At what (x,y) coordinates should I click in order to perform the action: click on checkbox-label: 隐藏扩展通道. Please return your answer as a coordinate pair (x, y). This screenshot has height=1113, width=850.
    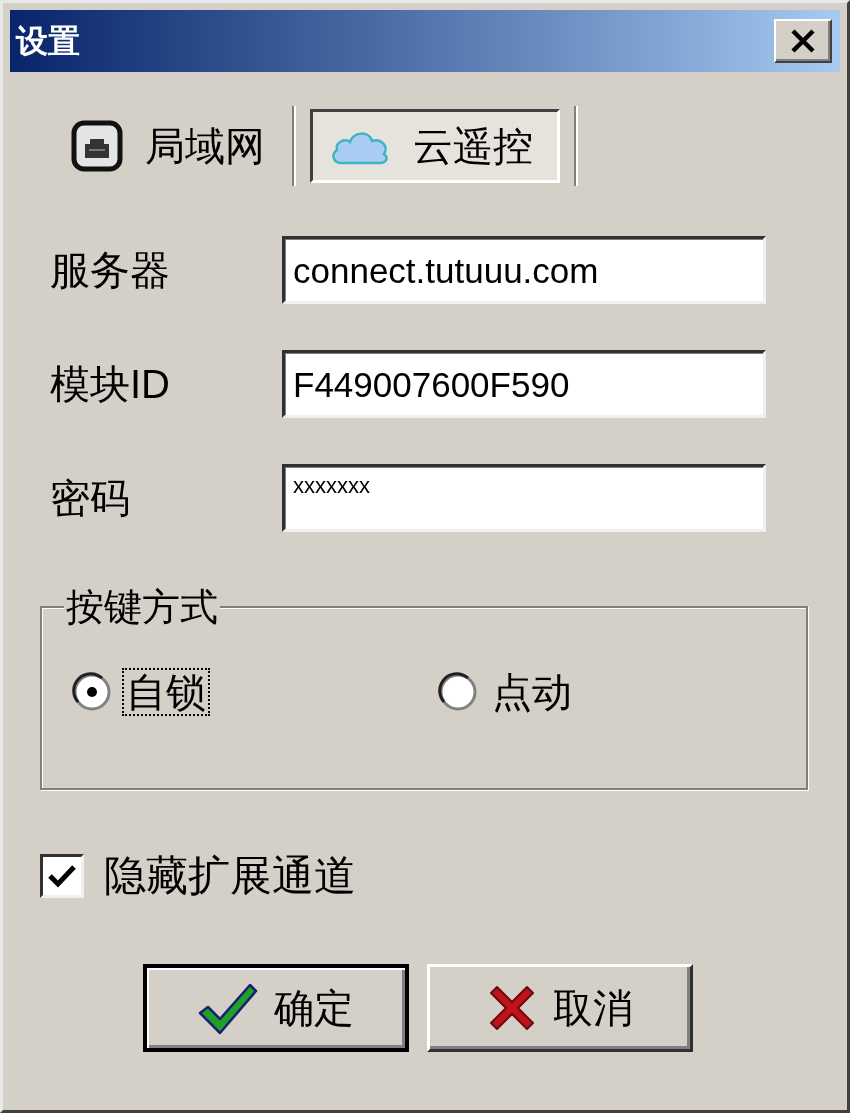
    Looking at the image, I should click on (230, 876).